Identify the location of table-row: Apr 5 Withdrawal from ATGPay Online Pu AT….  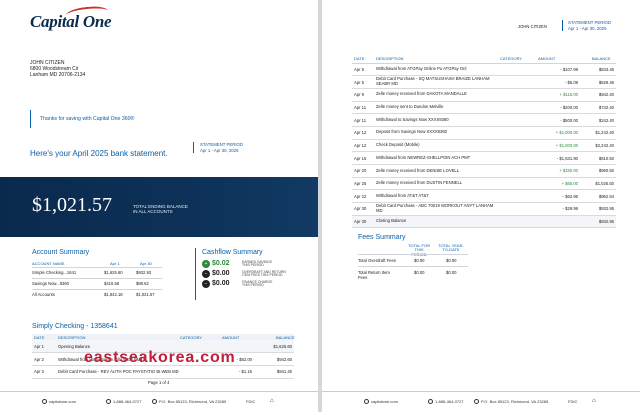
(484, 70).